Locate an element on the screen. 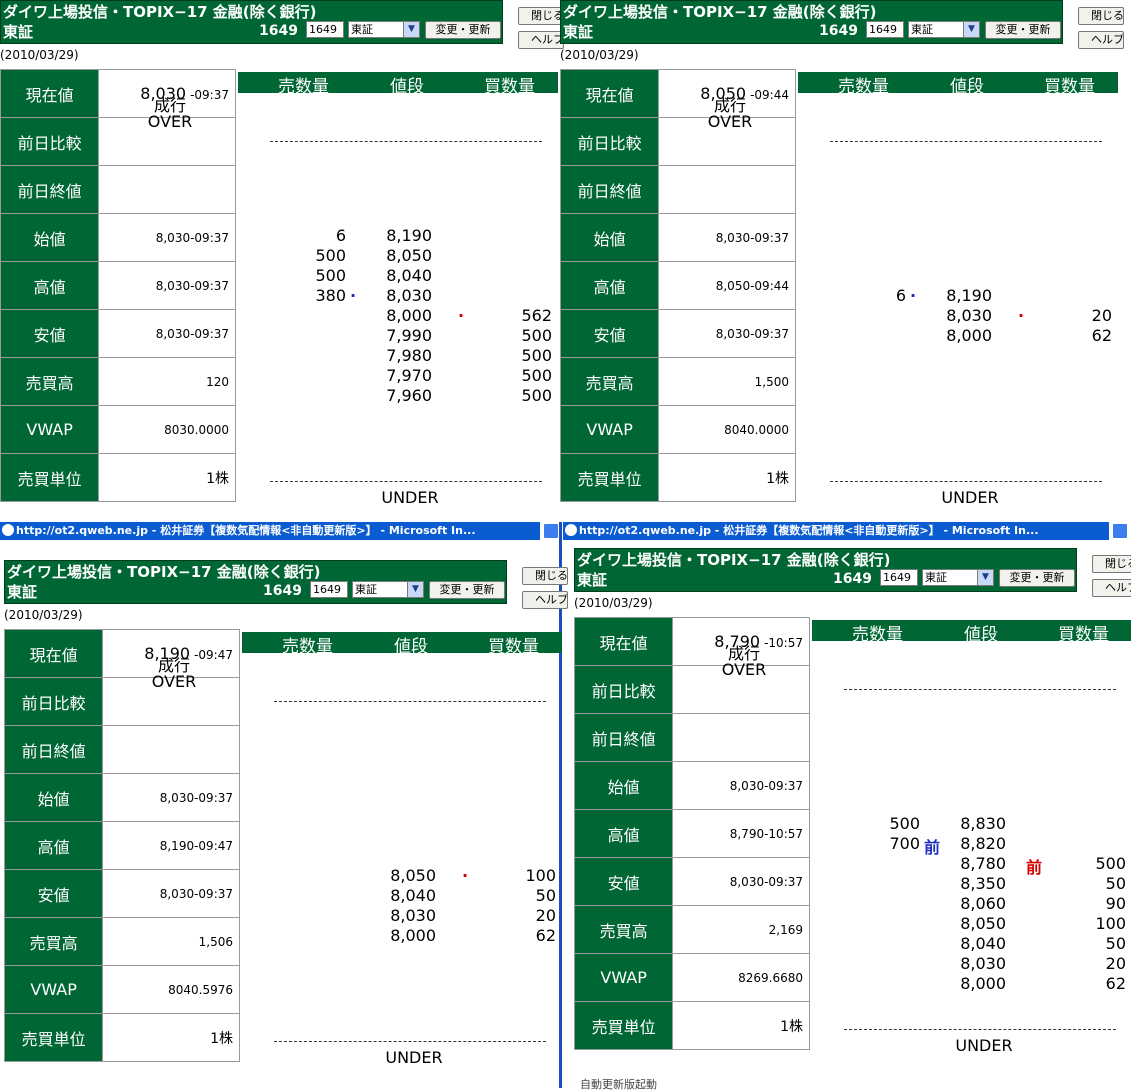 This screenshot has width=1131, height=1092. buy-quantity: 62 is located at coordinates (1101, 335).